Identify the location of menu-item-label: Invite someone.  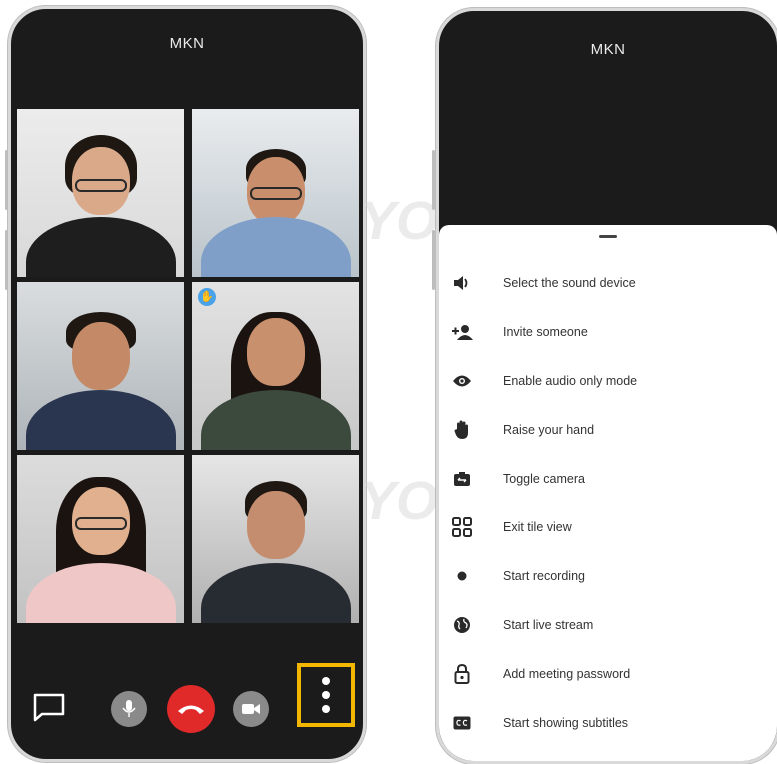
(545, 332).